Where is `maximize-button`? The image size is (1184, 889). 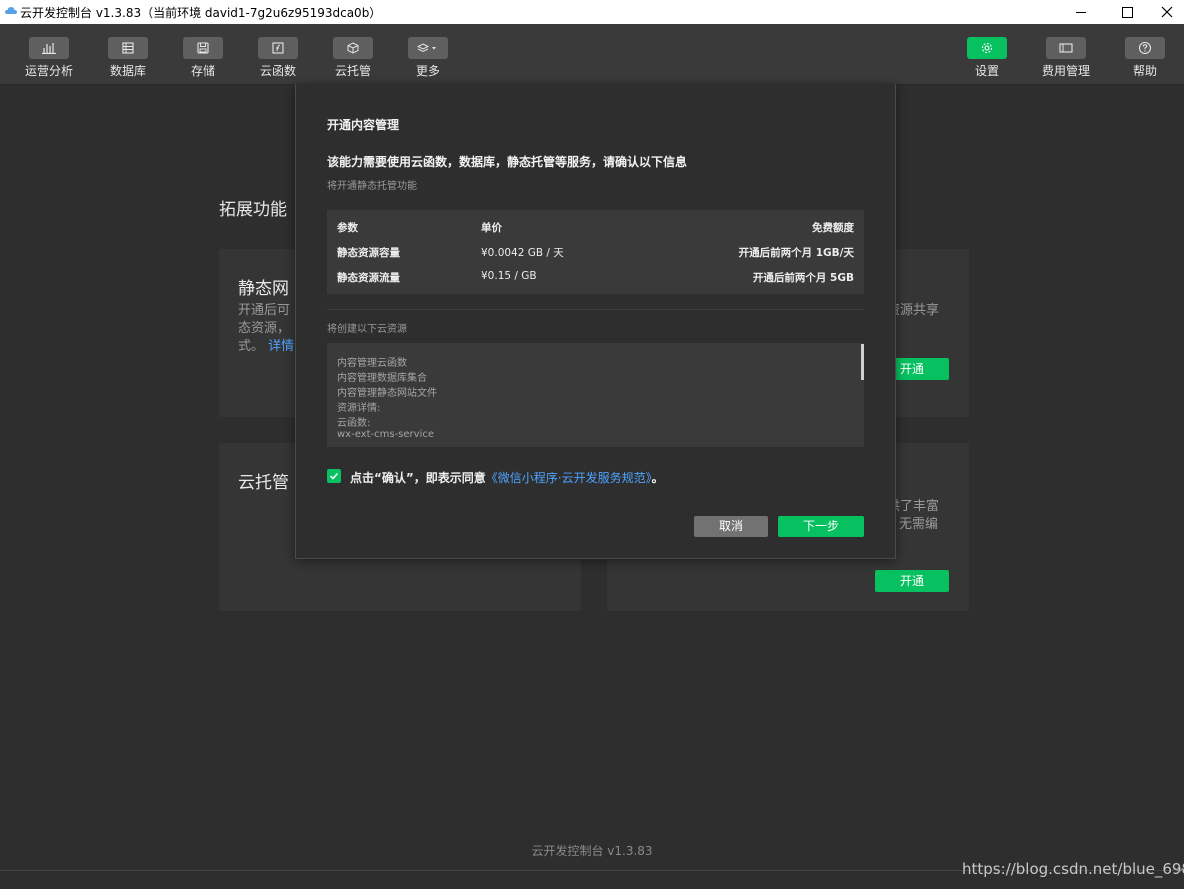
maximize-button is located at coordinates (1127, 12).